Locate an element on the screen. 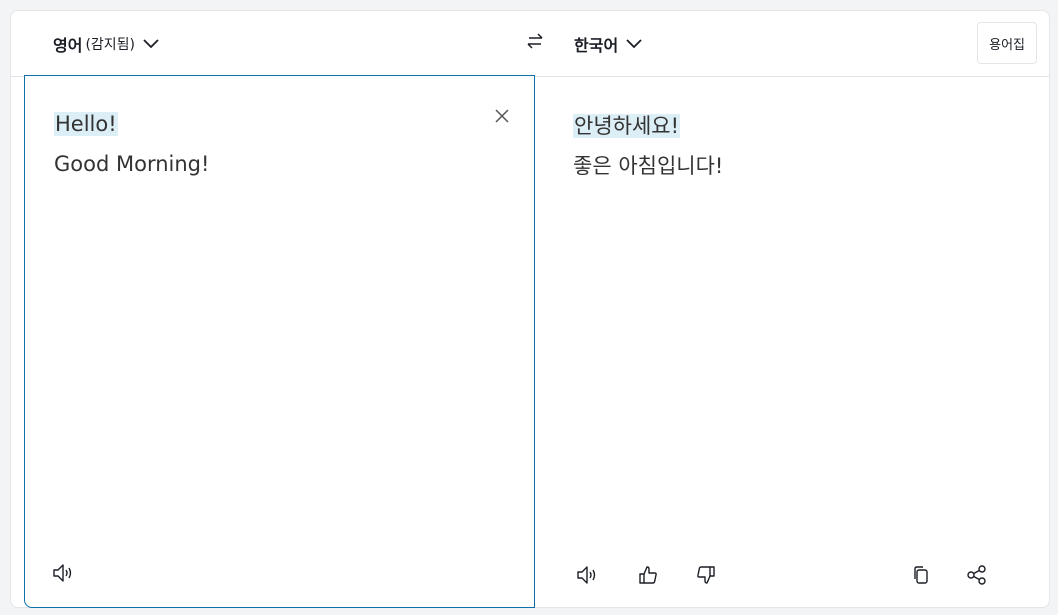 The image size is (1058, 615). source-text: Hello! Good Morning! is located at coordinates (131, 144).